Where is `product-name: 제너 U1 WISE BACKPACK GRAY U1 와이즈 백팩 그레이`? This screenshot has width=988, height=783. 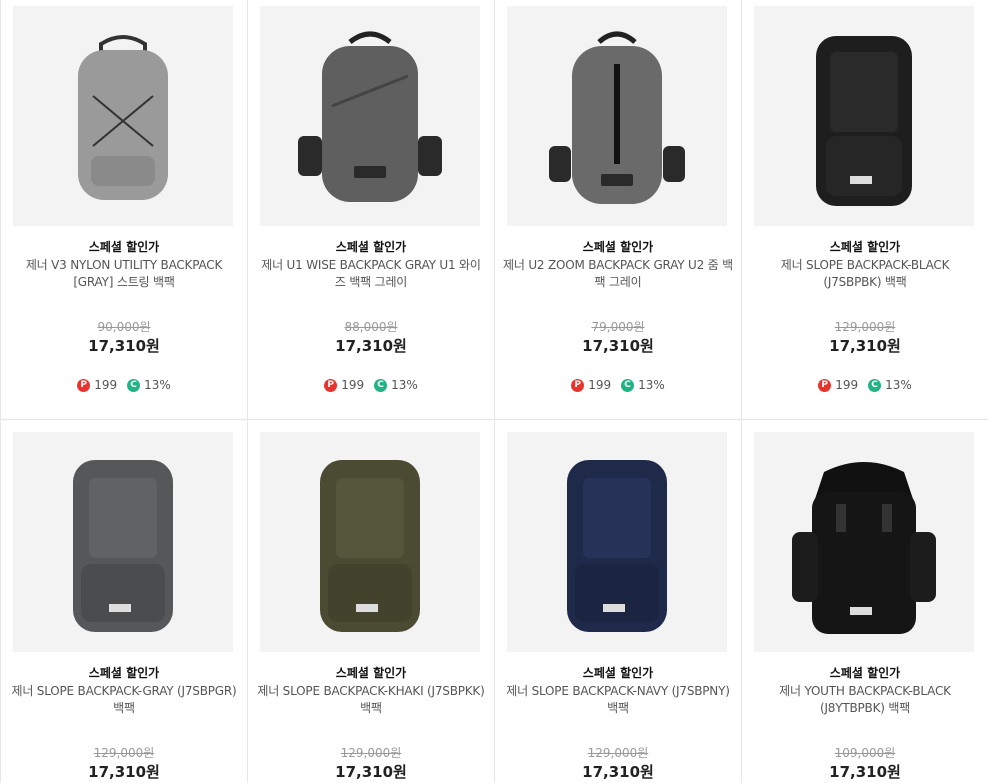
product-name: 제너 U1 WISE BACKPACK GRAY U1 와이즈 백팩 그레이 is located at coordinates (371, 274).